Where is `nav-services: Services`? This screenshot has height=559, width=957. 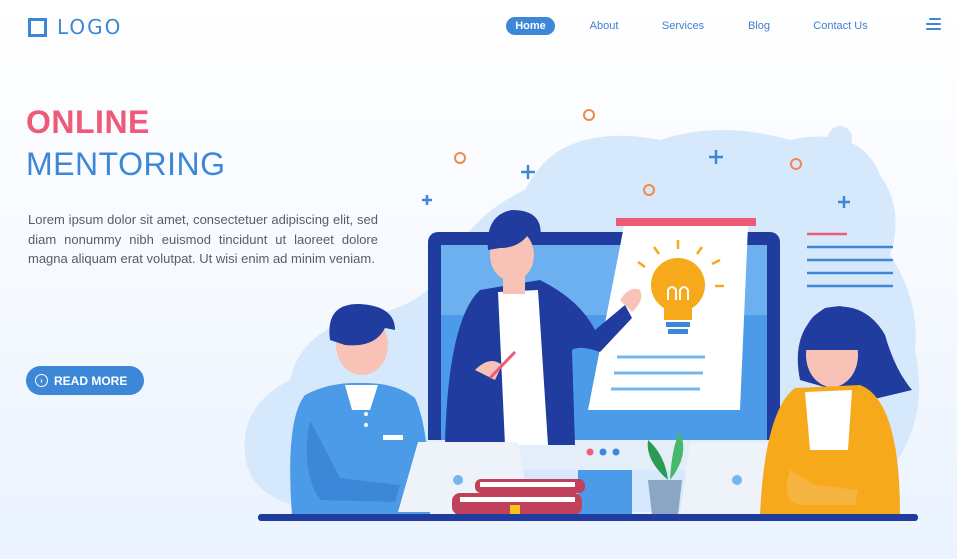 nav-services: Services is located at coordinates (683, 26).